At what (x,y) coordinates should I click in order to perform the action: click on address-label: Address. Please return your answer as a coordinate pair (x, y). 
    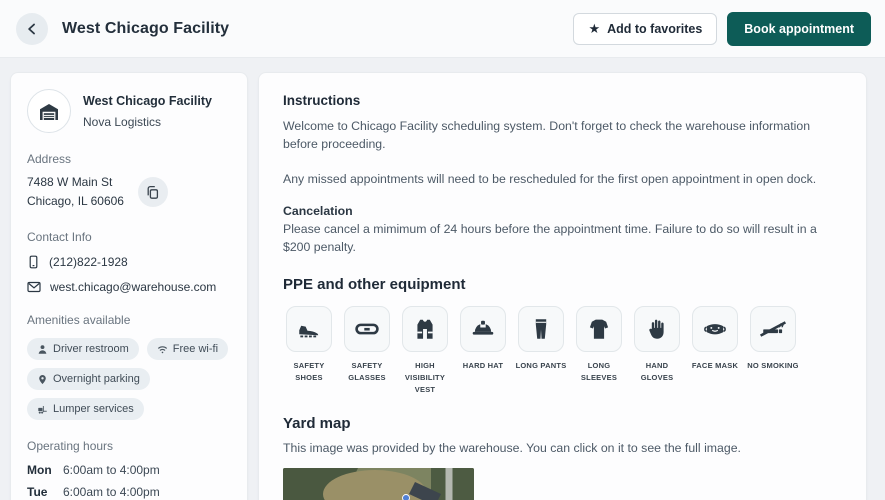
    Looking at the image, I should click on (49, 159).